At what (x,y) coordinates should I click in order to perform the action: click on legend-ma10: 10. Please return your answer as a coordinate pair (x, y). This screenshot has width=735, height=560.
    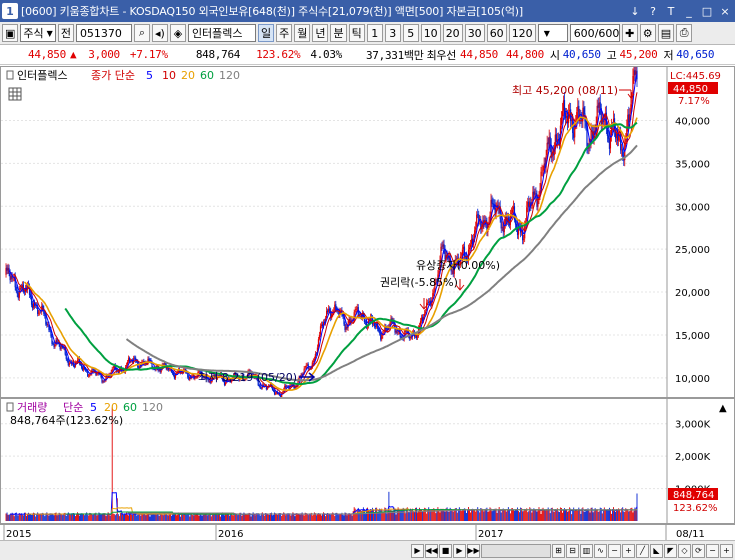
    Looking at the image, I should click on (169, 75).